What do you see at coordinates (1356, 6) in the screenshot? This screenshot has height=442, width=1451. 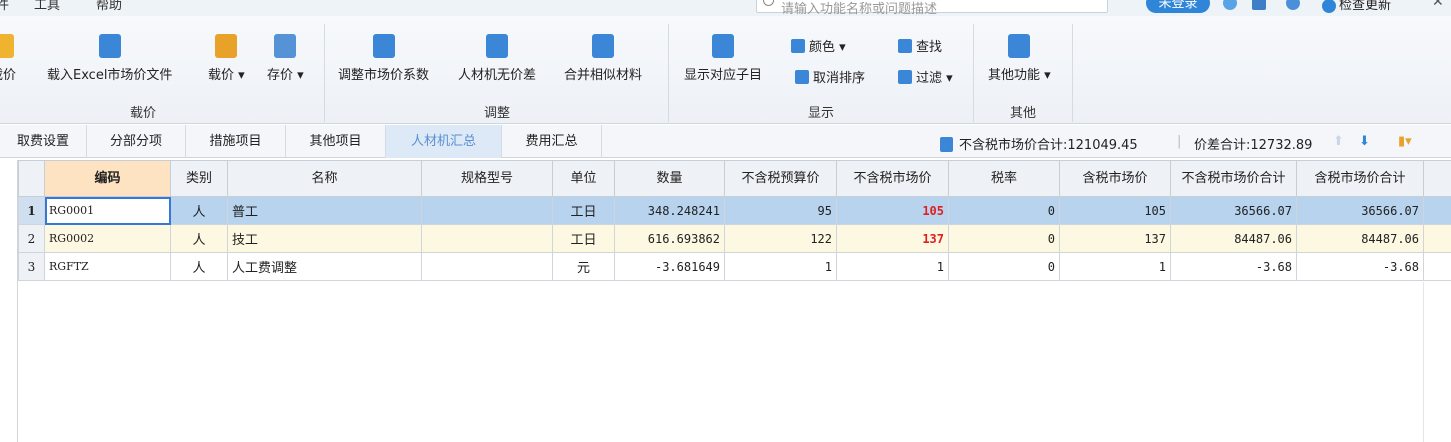 I see `check-update-button: 检查更新` at bounding box center [1356, 6].